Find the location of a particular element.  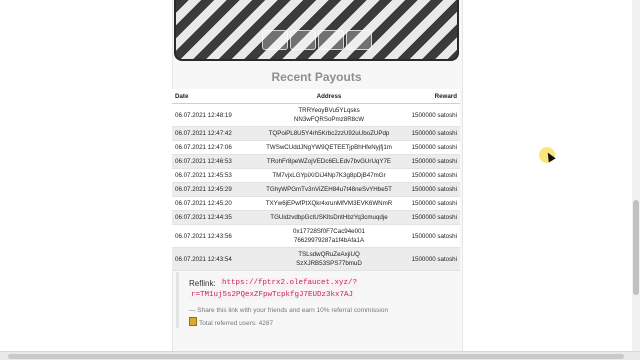

payout-date: 06.07.2021 12:45:53 is located at coordinates (214, 175).